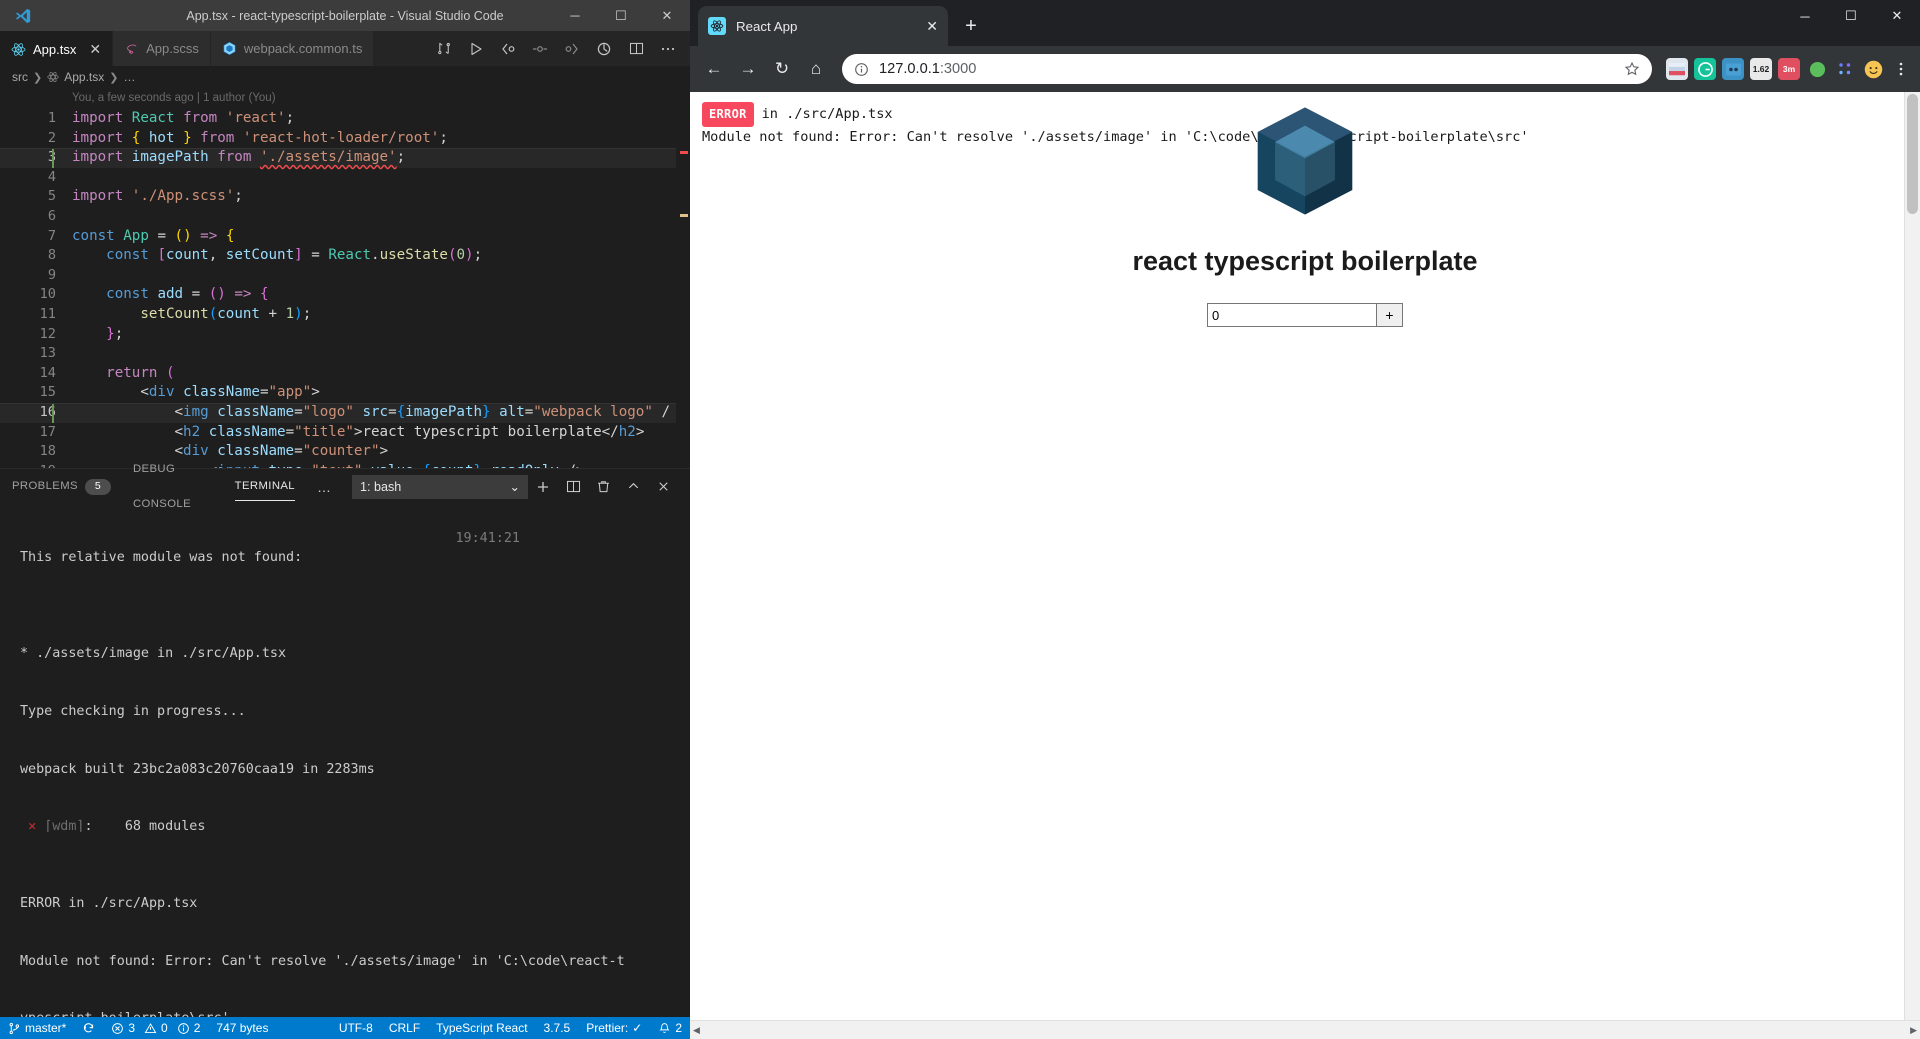  What do you see at coordinates (46, 1028) in the screenshot?
I see `status-branch-label: master*` at bounding box center [46, 1028].